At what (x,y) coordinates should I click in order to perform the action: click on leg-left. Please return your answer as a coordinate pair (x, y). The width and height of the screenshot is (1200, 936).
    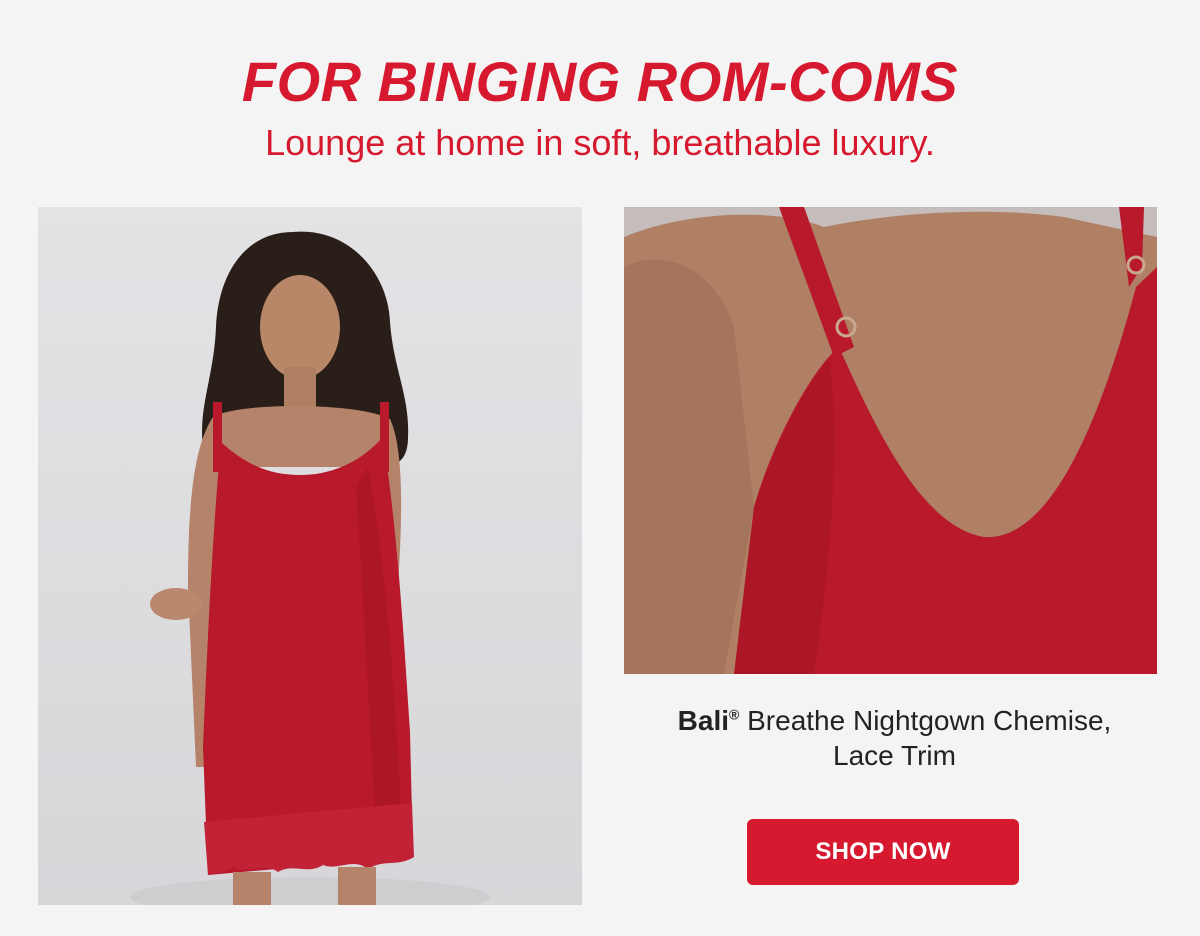
    Looking at the image, I should click on (252, 888).